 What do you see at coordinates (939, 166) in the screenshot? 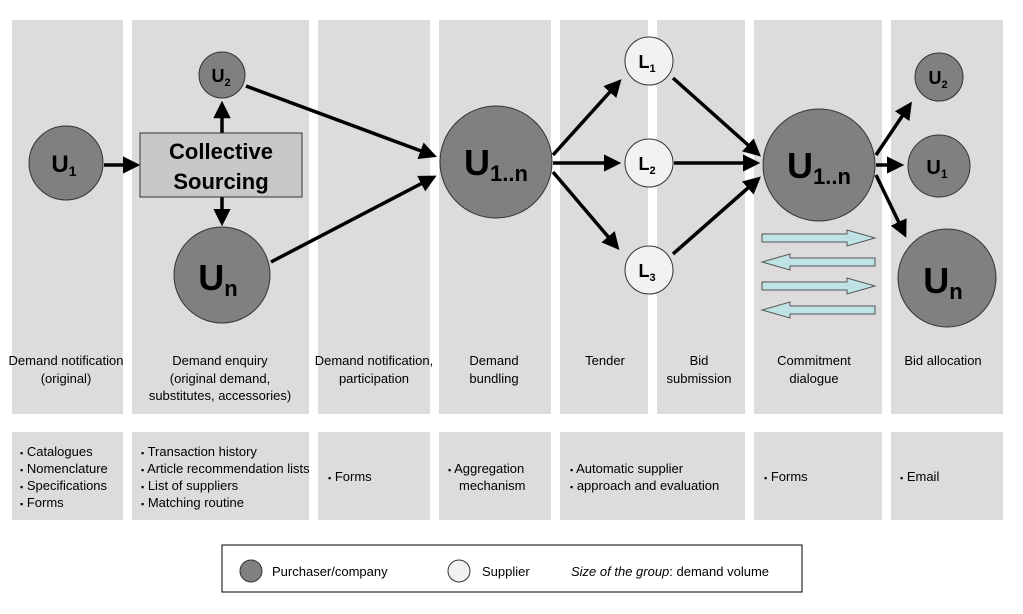
I see `node-u1-right: U1` at bounding box center [939, 166].